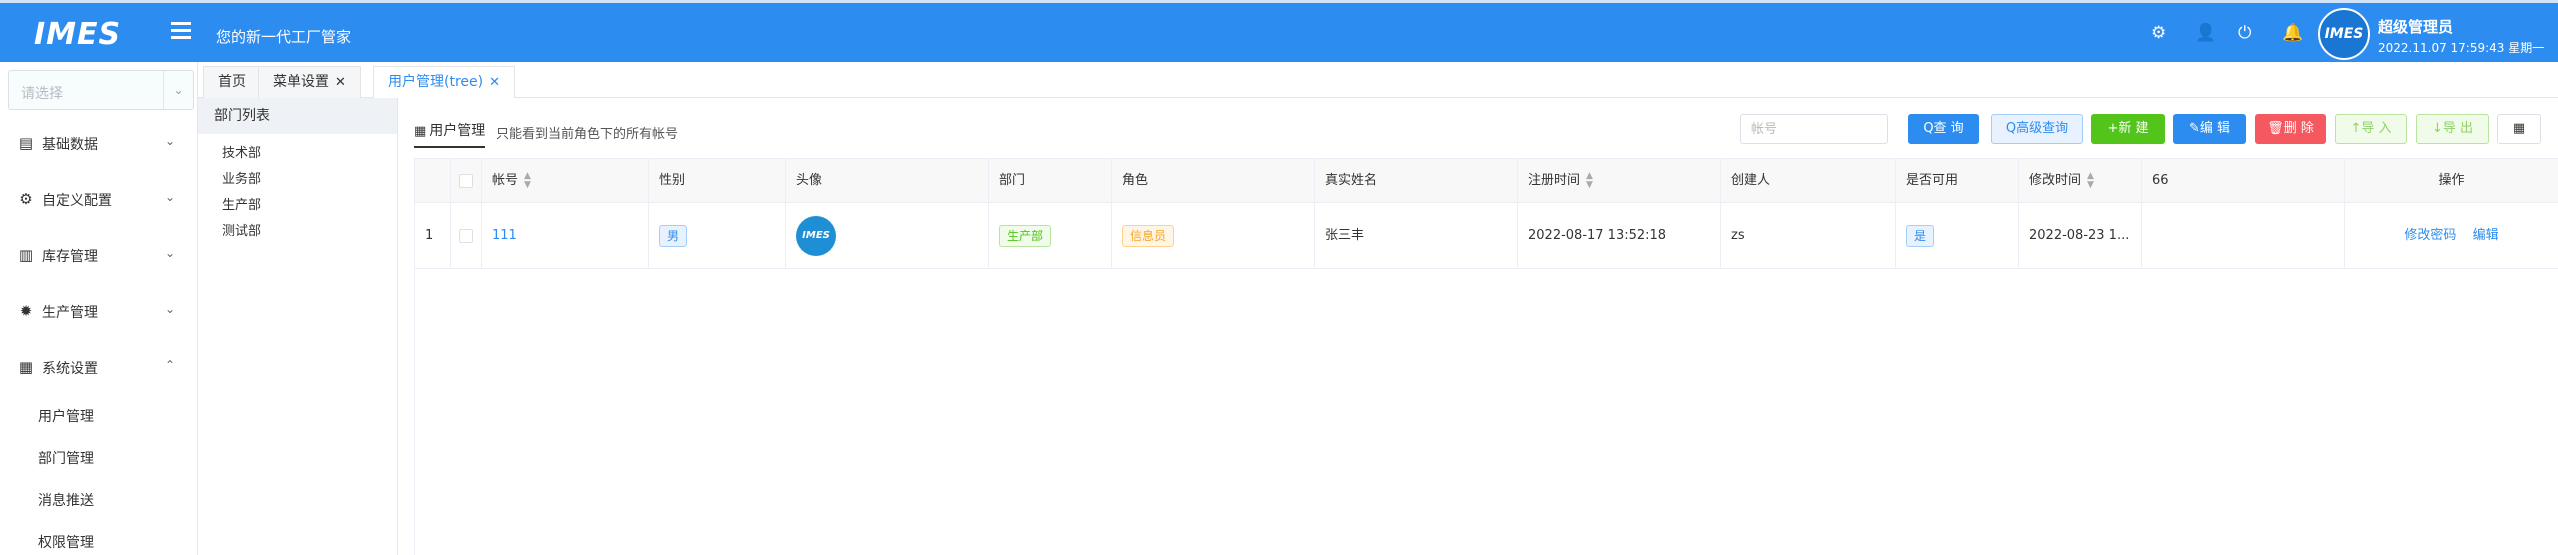  What do you see at coordinates (1050, 181) in the screenshot?
I see `table-header-department: 部门` at bounding box center [1050, 181].